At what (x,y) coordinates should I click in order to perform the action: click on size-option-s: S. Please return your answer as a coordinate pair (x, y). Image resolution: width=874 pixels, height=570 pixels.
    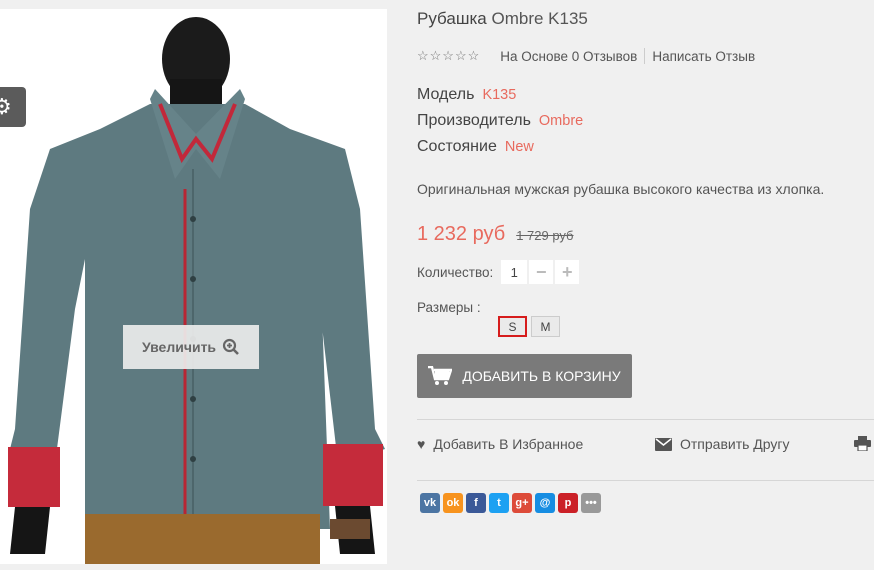
    Looking at the image, I should click on (512, 326).